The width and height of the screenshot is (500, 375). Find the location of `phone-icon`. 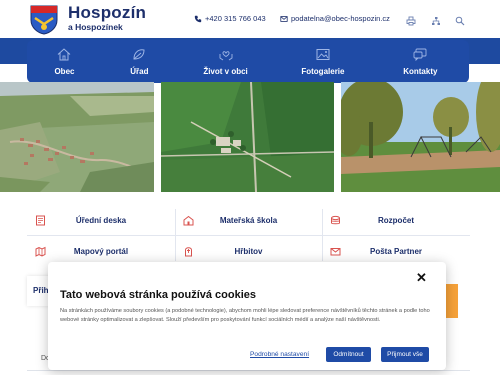

phone-icon is located at coordinates (198, 18).